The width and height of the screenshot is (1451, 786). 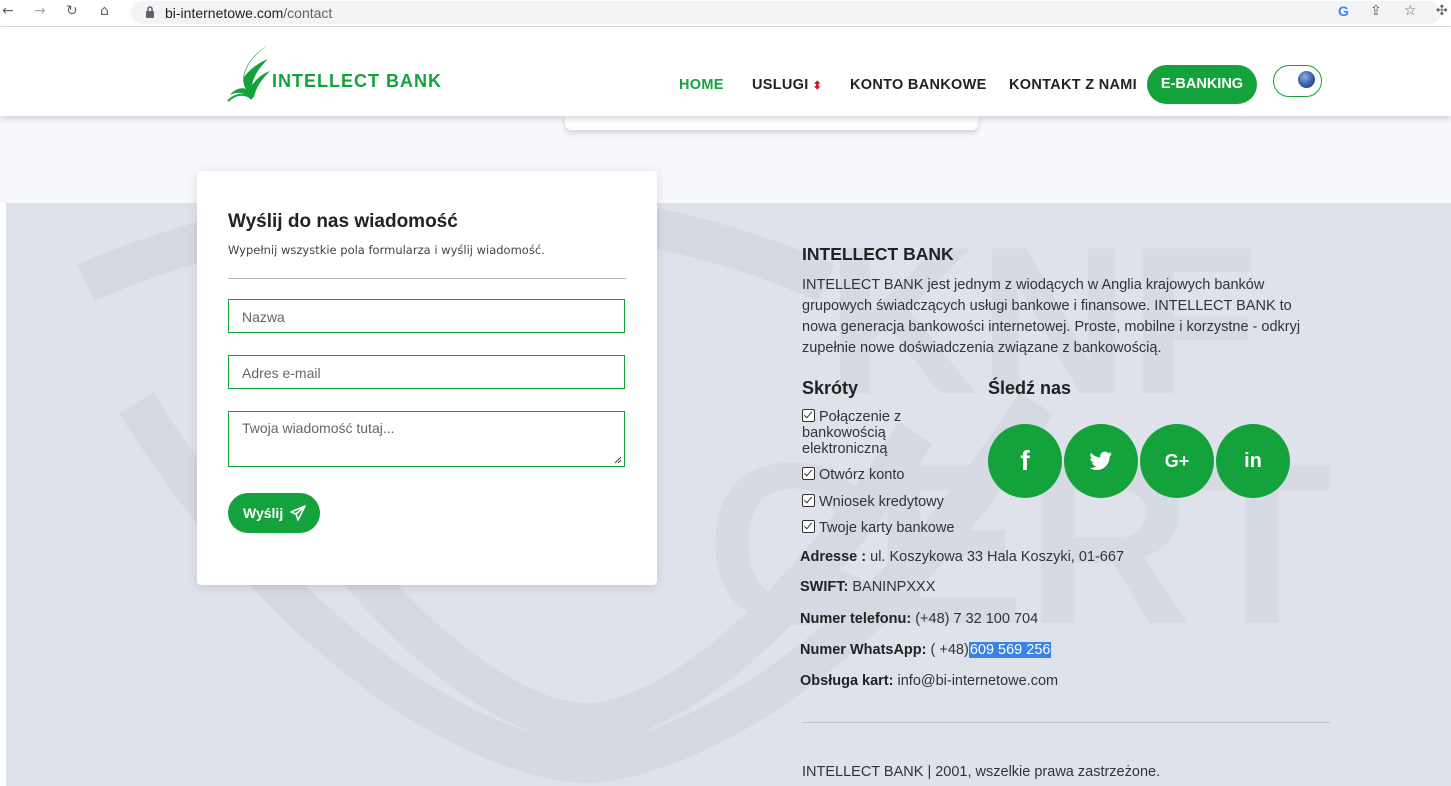 I want to click on linkedin-button: in, so click(x=1253, y=461).